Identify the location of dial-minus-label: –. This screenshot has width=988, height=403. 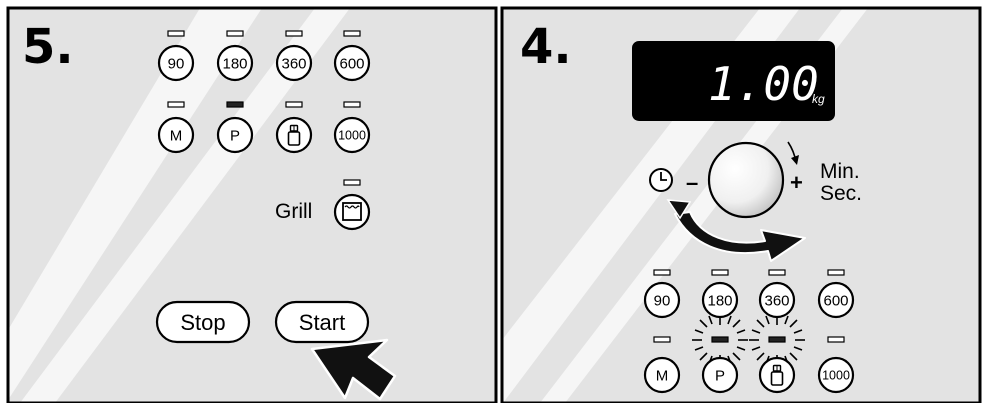
(692, 182).